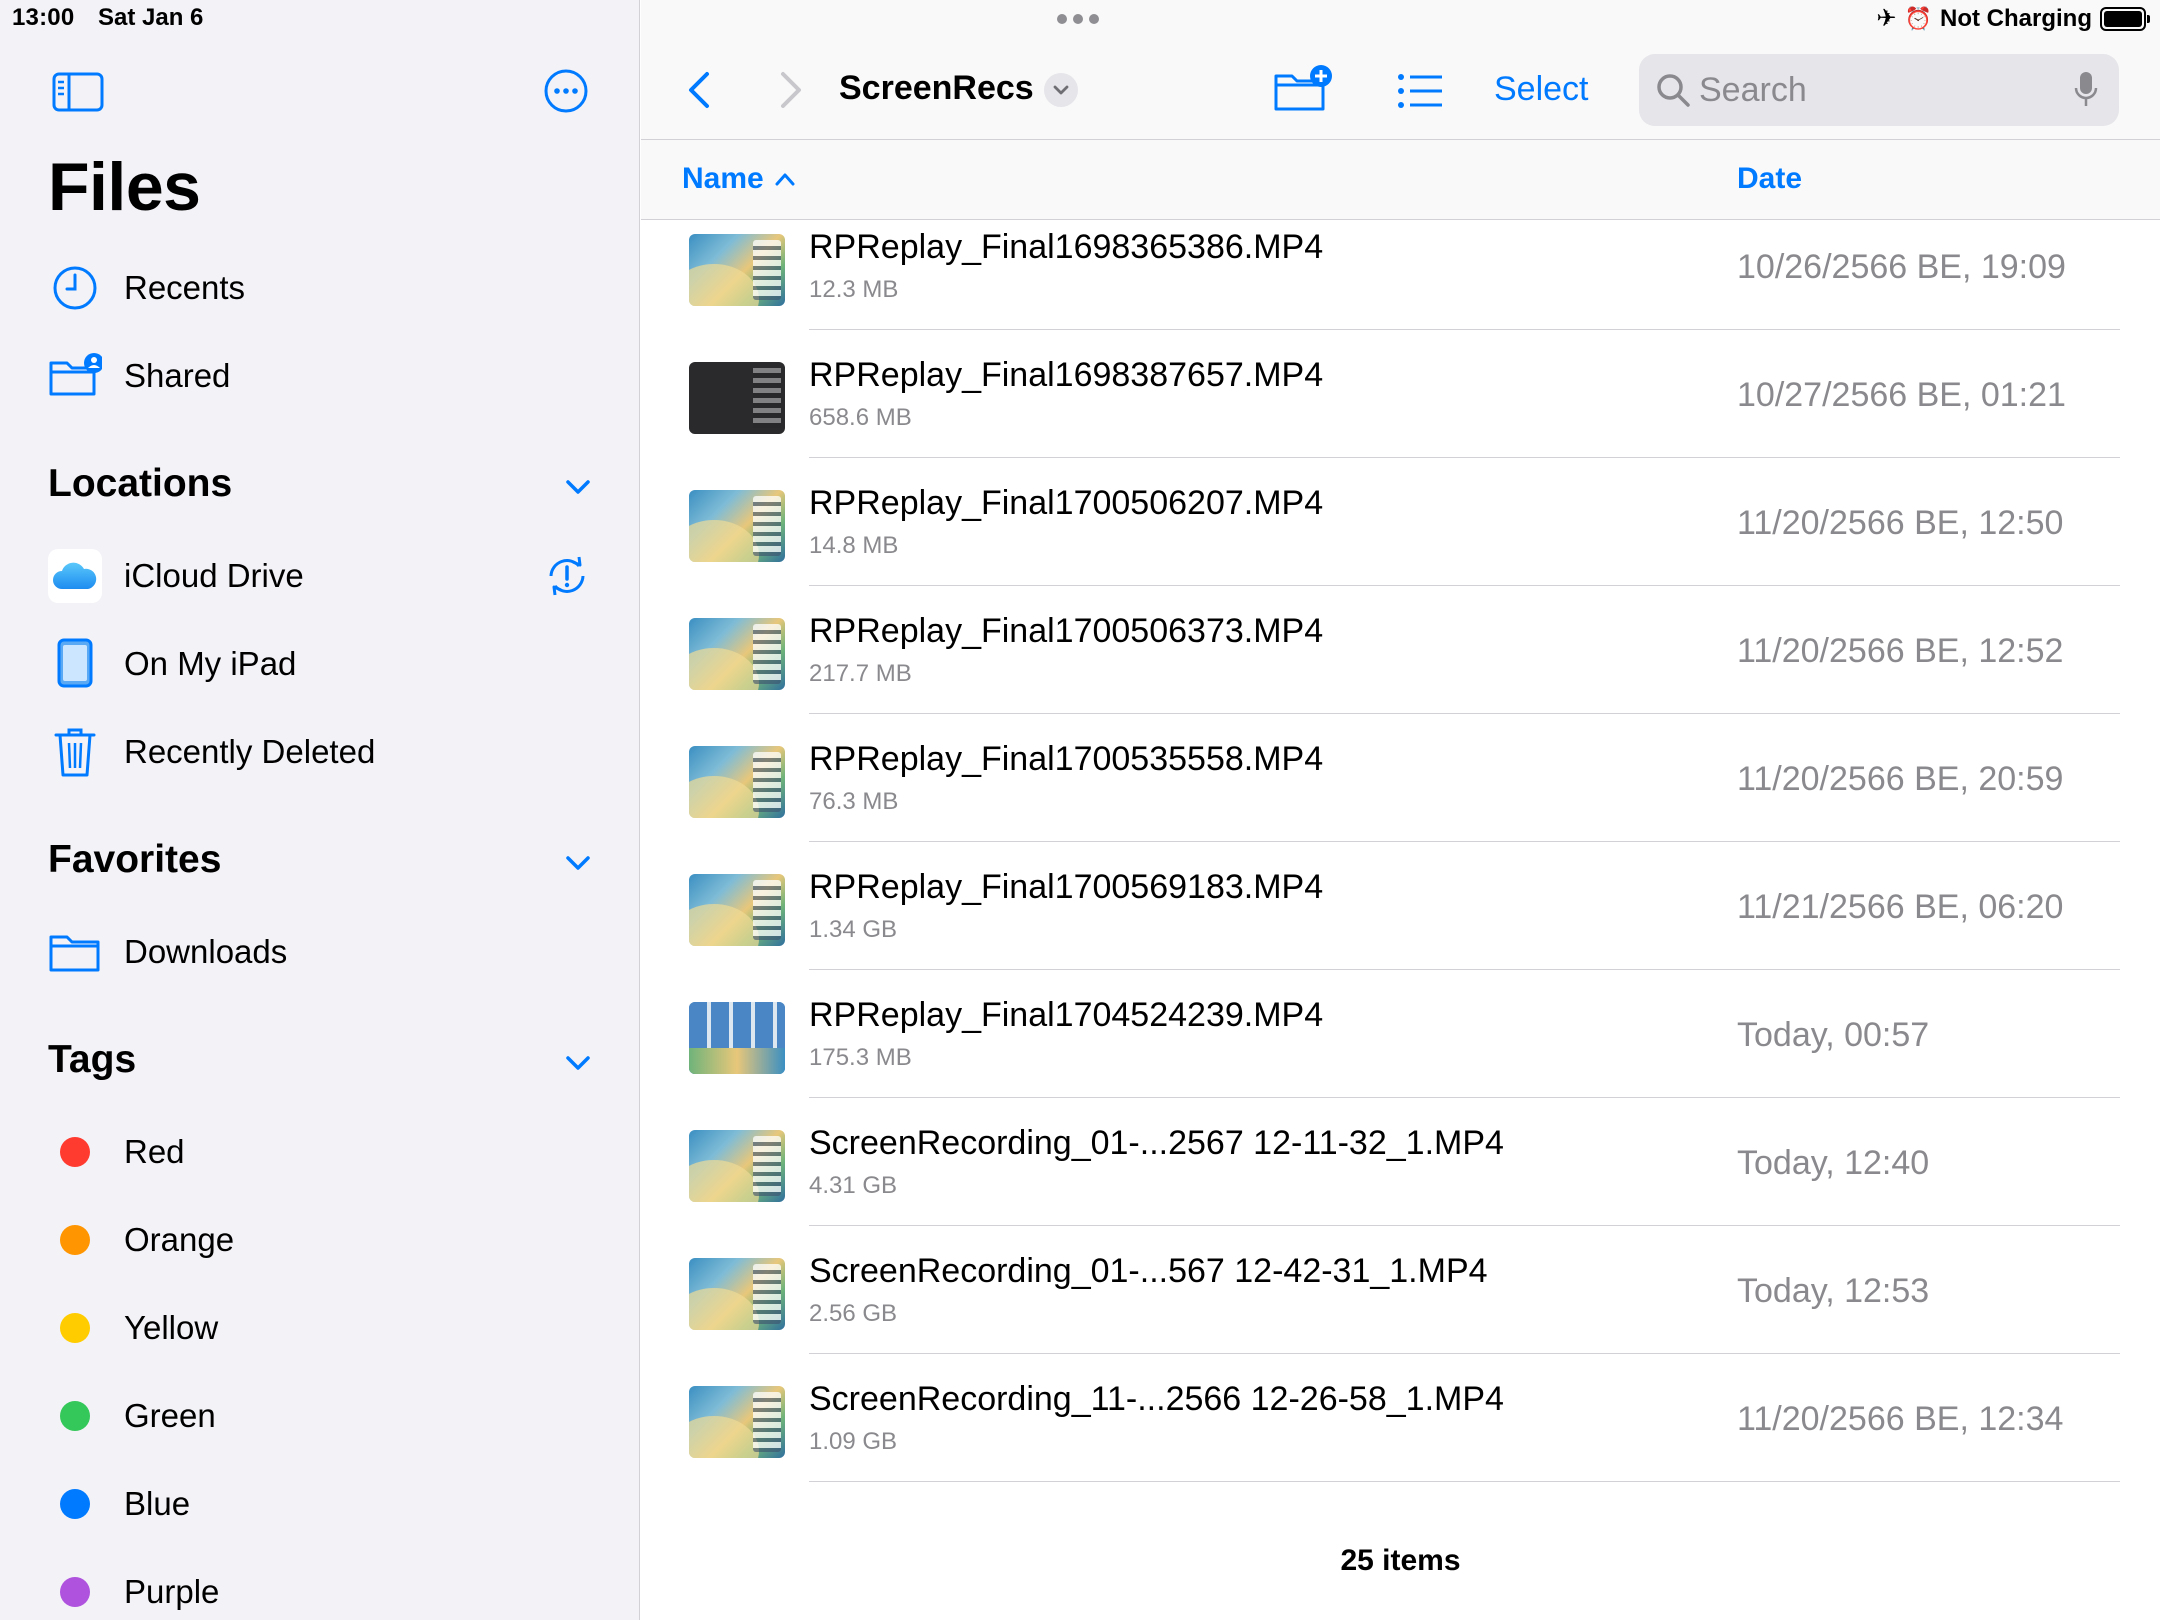  Describe the element at coordinates (320, 1590) in the screenshot. I see `sidebar-tag-purple: Purple` at that location.